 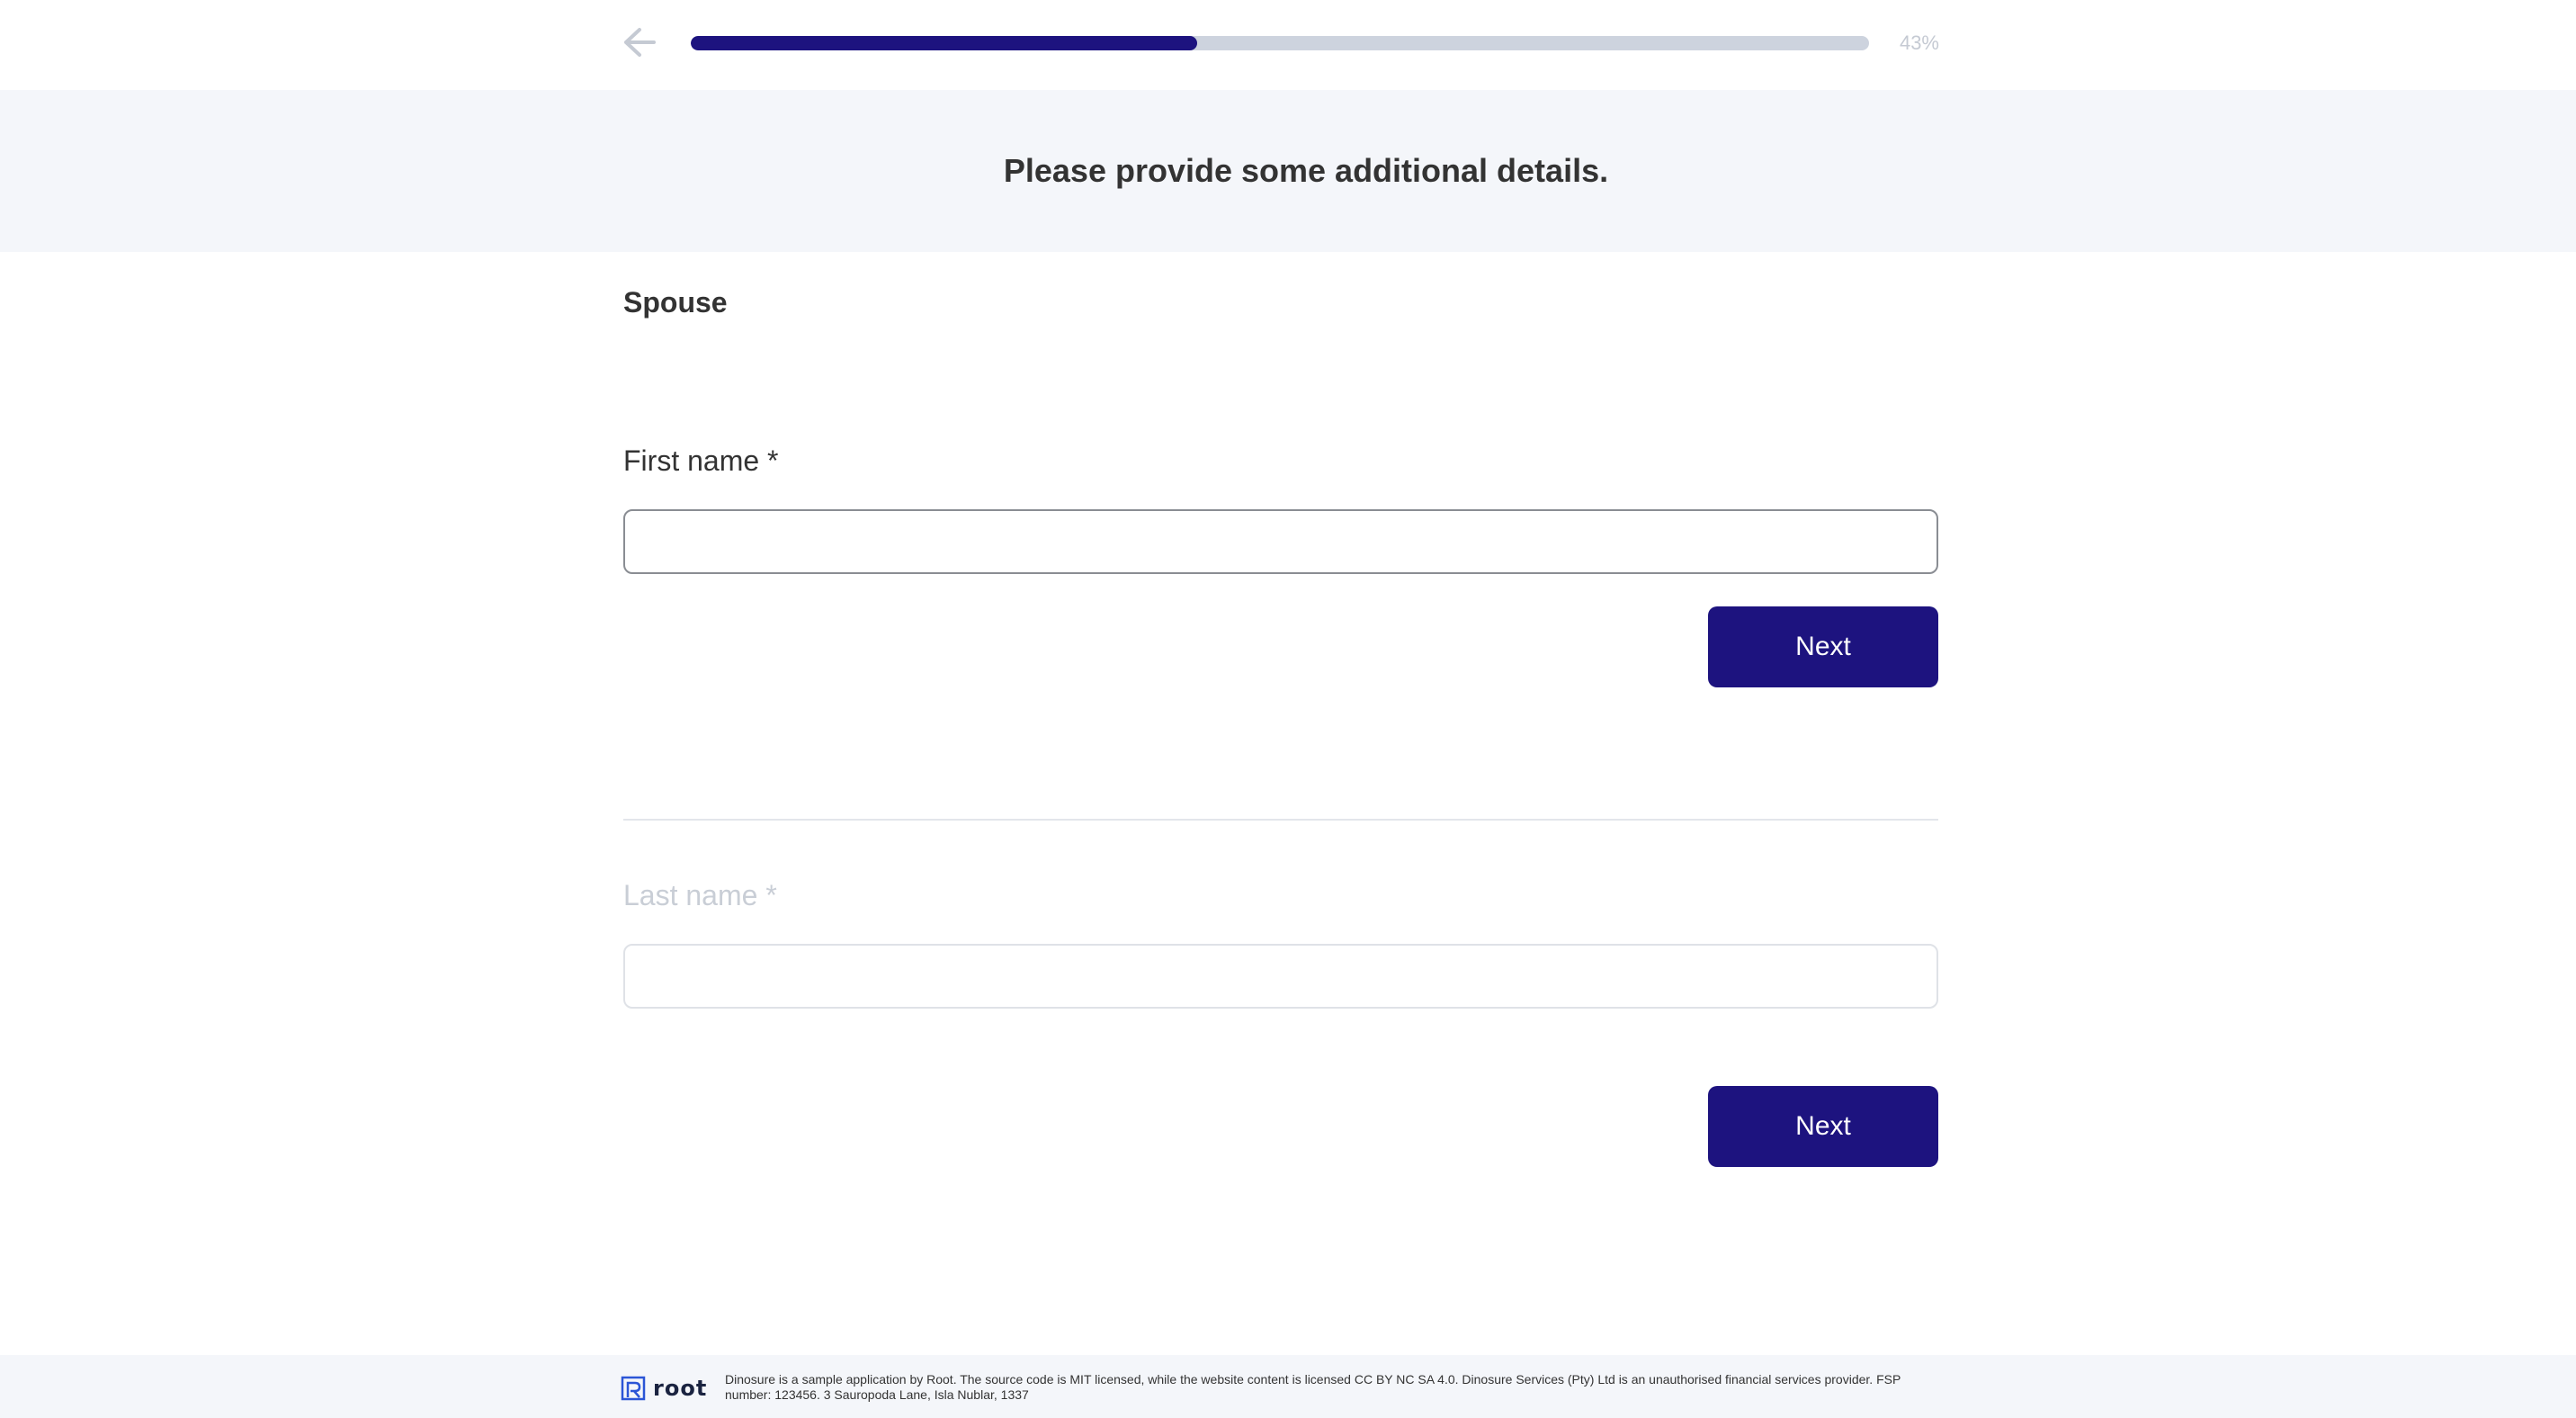 What do you see at coordinates (680, 1388) in the screenshot?
I see `root-logo-text: root` at bounding box center [680, 1388].